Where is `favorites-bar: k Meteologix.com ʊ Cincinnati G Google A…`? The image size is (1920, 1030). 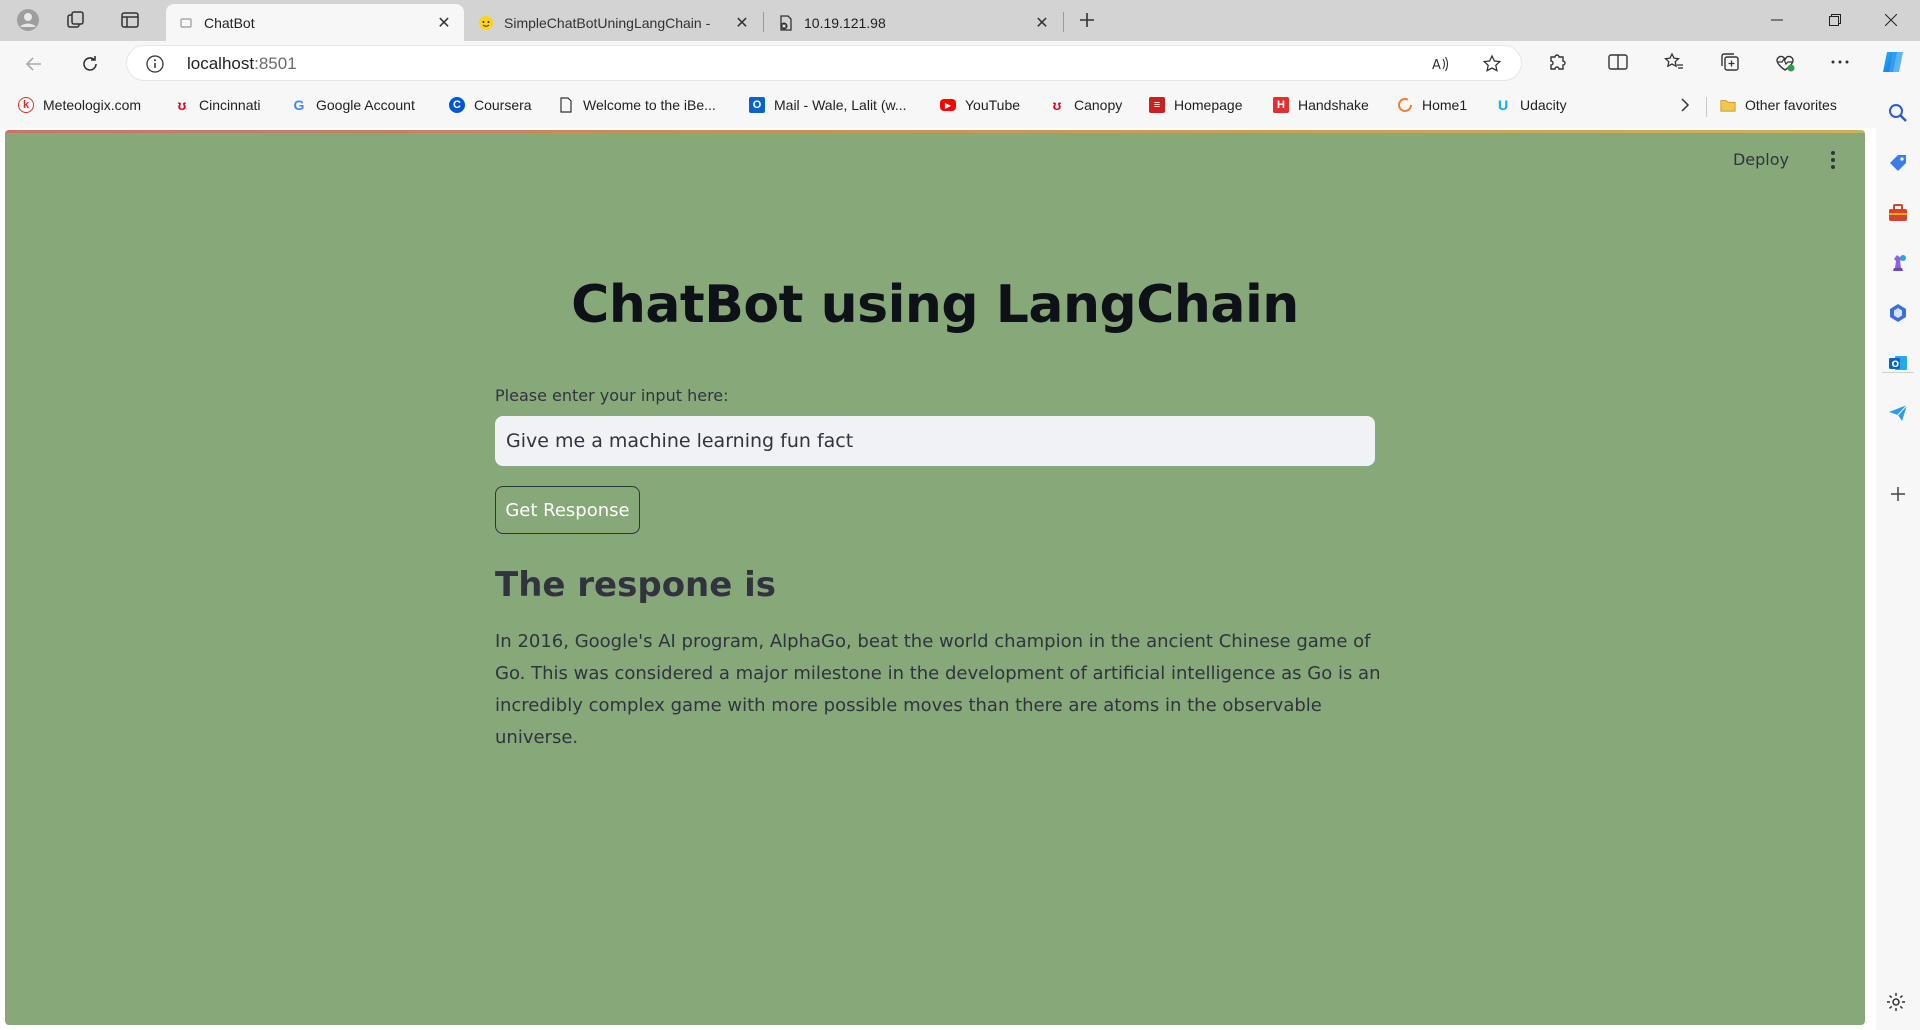
favorites-bar: k Meteologix.com ʊ Cincinnati G Google A… is located at coordinates (938, 107).